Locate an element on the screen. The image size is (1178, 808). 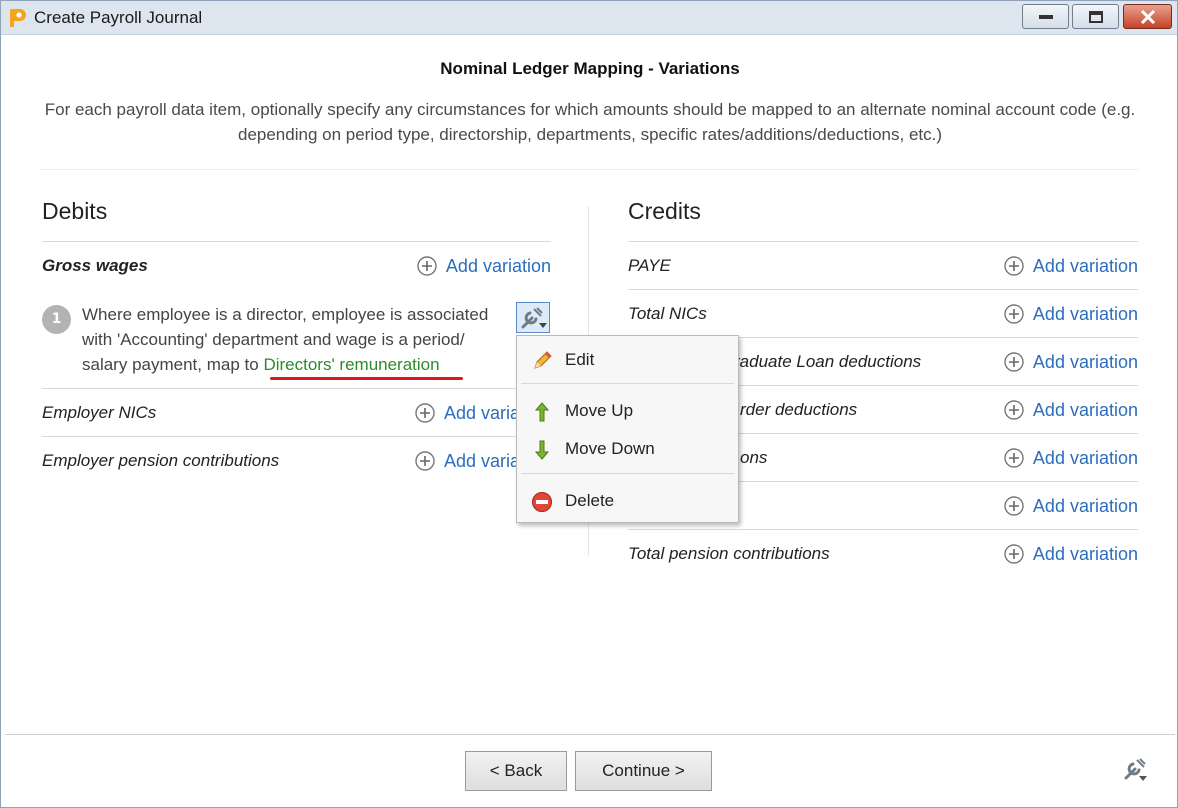
menu-item-move-down: Move Down is located at coordinates (627, 449).